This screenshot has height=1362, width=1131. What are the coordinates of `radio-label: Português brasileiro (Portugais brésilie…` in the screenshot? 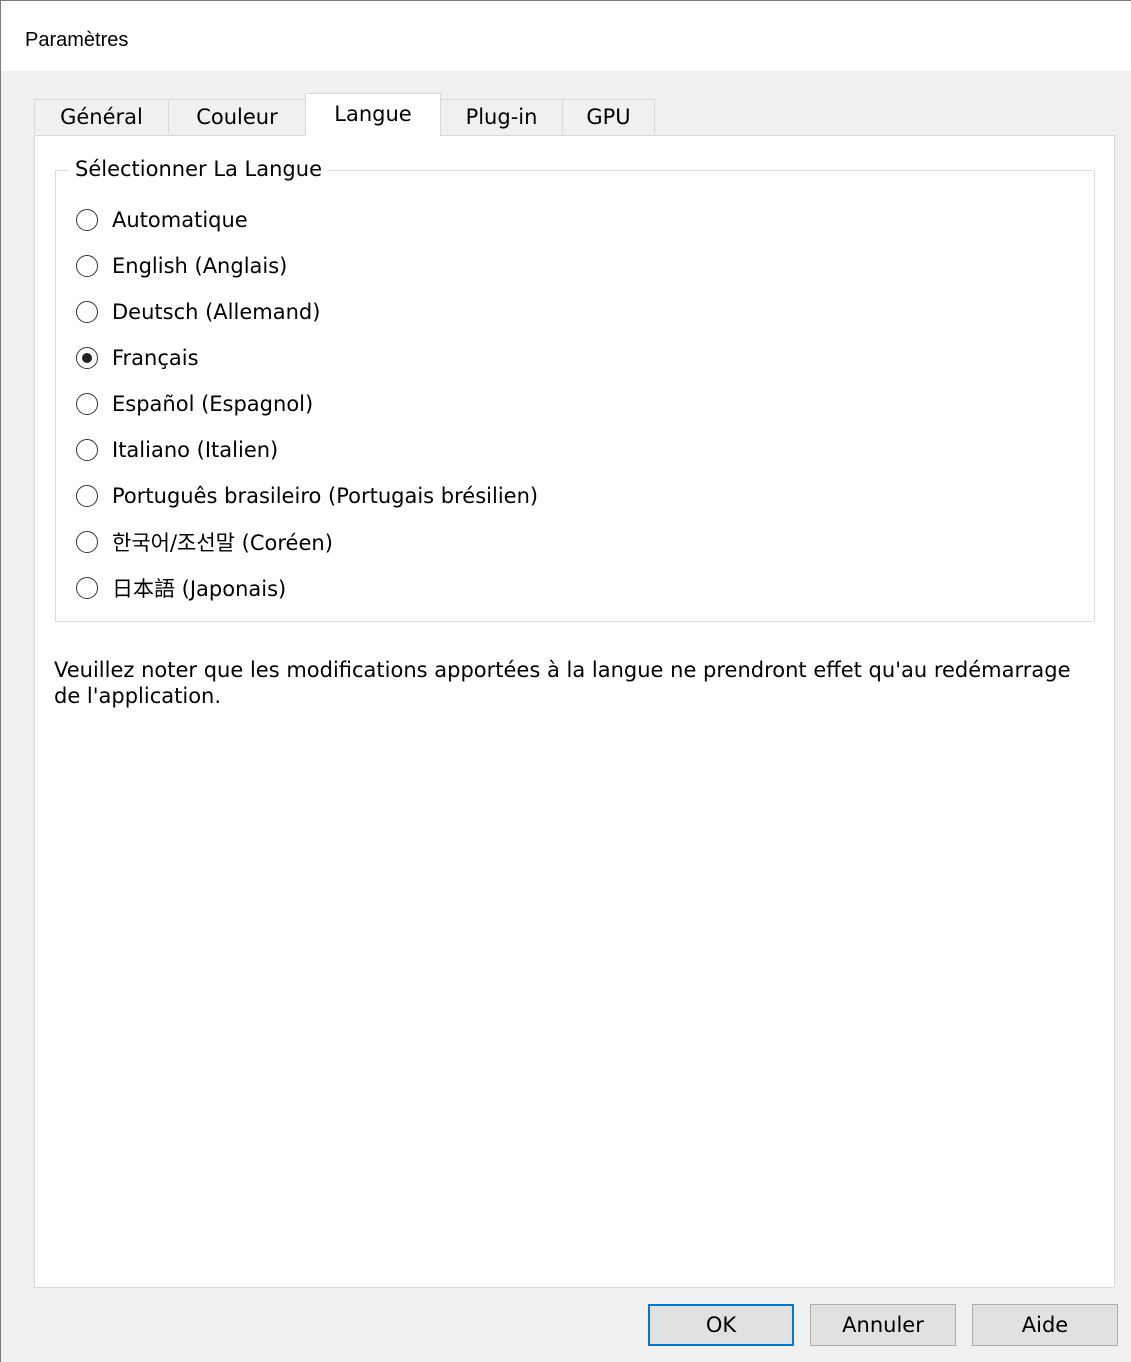 It's located at (325, 496).